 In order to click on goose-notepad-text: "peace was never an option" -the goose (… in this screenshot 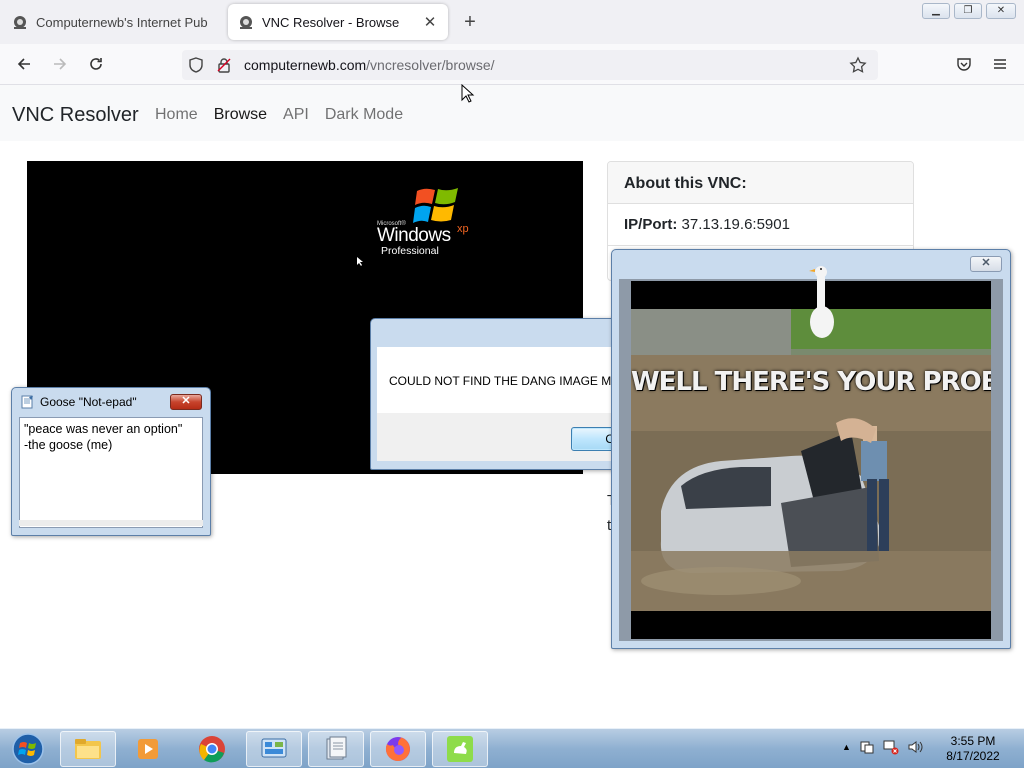, I will do `click(111, 472)`.